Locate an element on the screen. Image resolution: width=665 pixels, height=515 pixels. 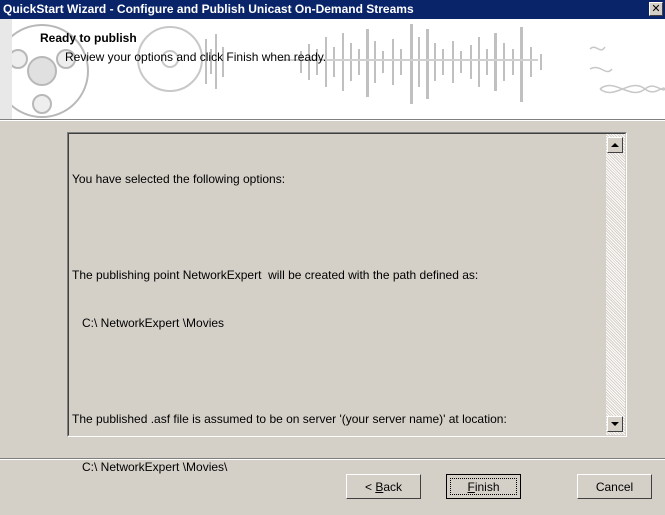
summary-line: C:\ NetworkExpert \Movies\ is located at coordinates (150, 467).